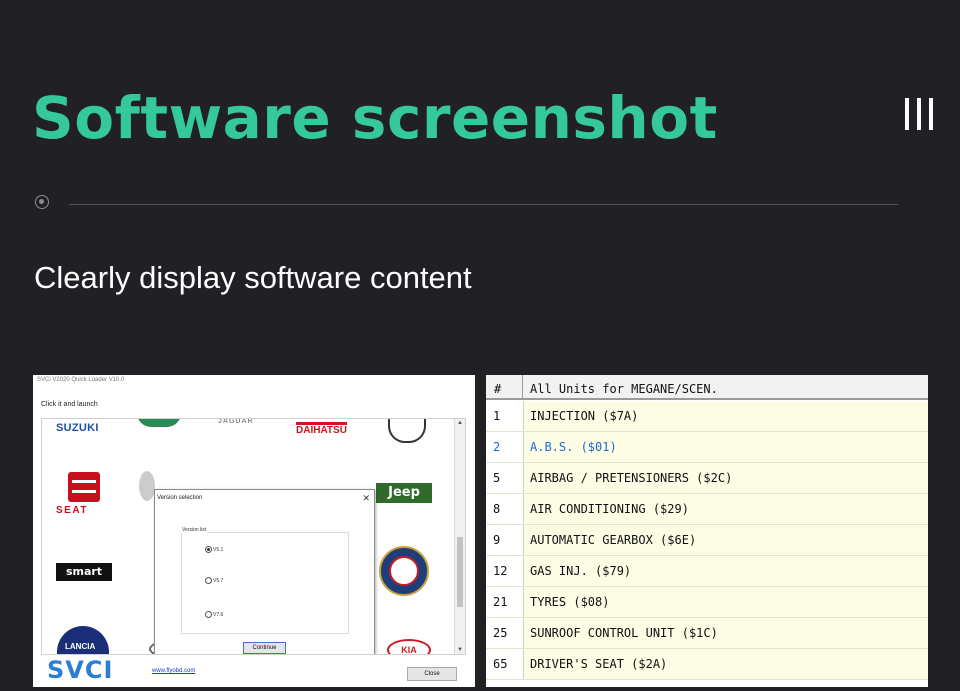  Describe the element at coordinates (264, 648) in the screenshot. I see `continue-button: Continue` at that location.